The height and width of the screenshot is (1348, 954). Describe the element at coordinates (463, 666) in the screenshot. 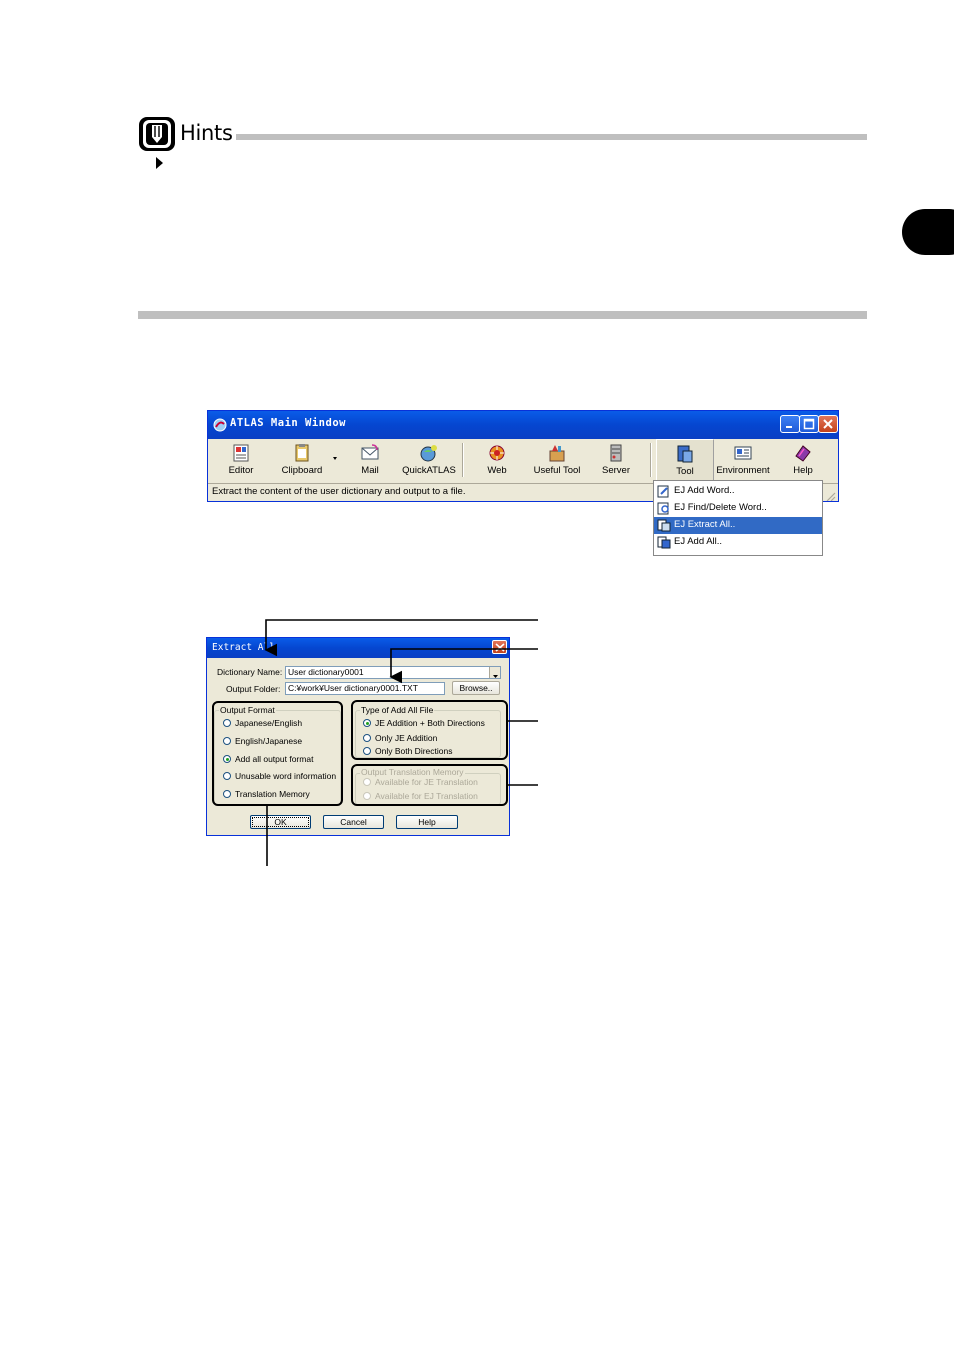

I see `callout-arrow-dictionary-name` at that location.